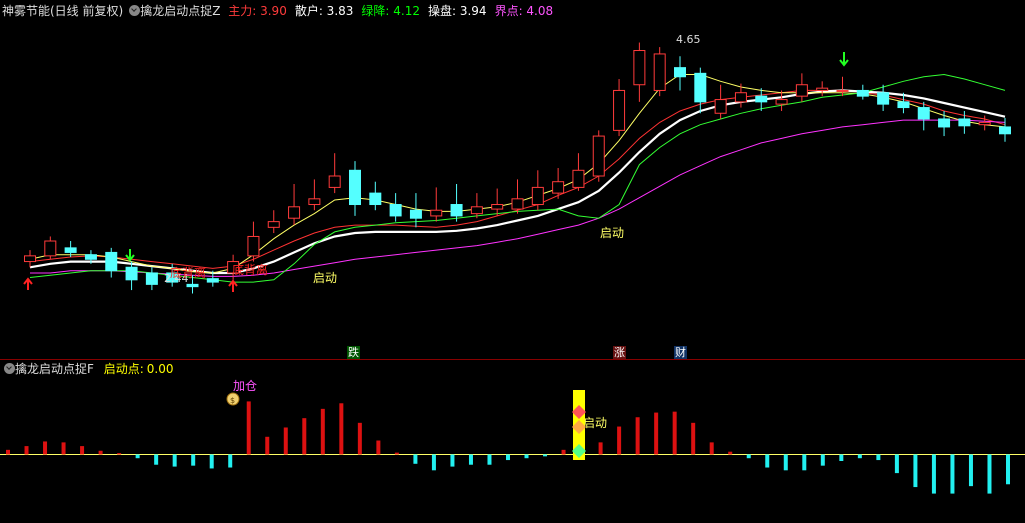  I want to click on buy-arrow-icon, so click(233, 285).